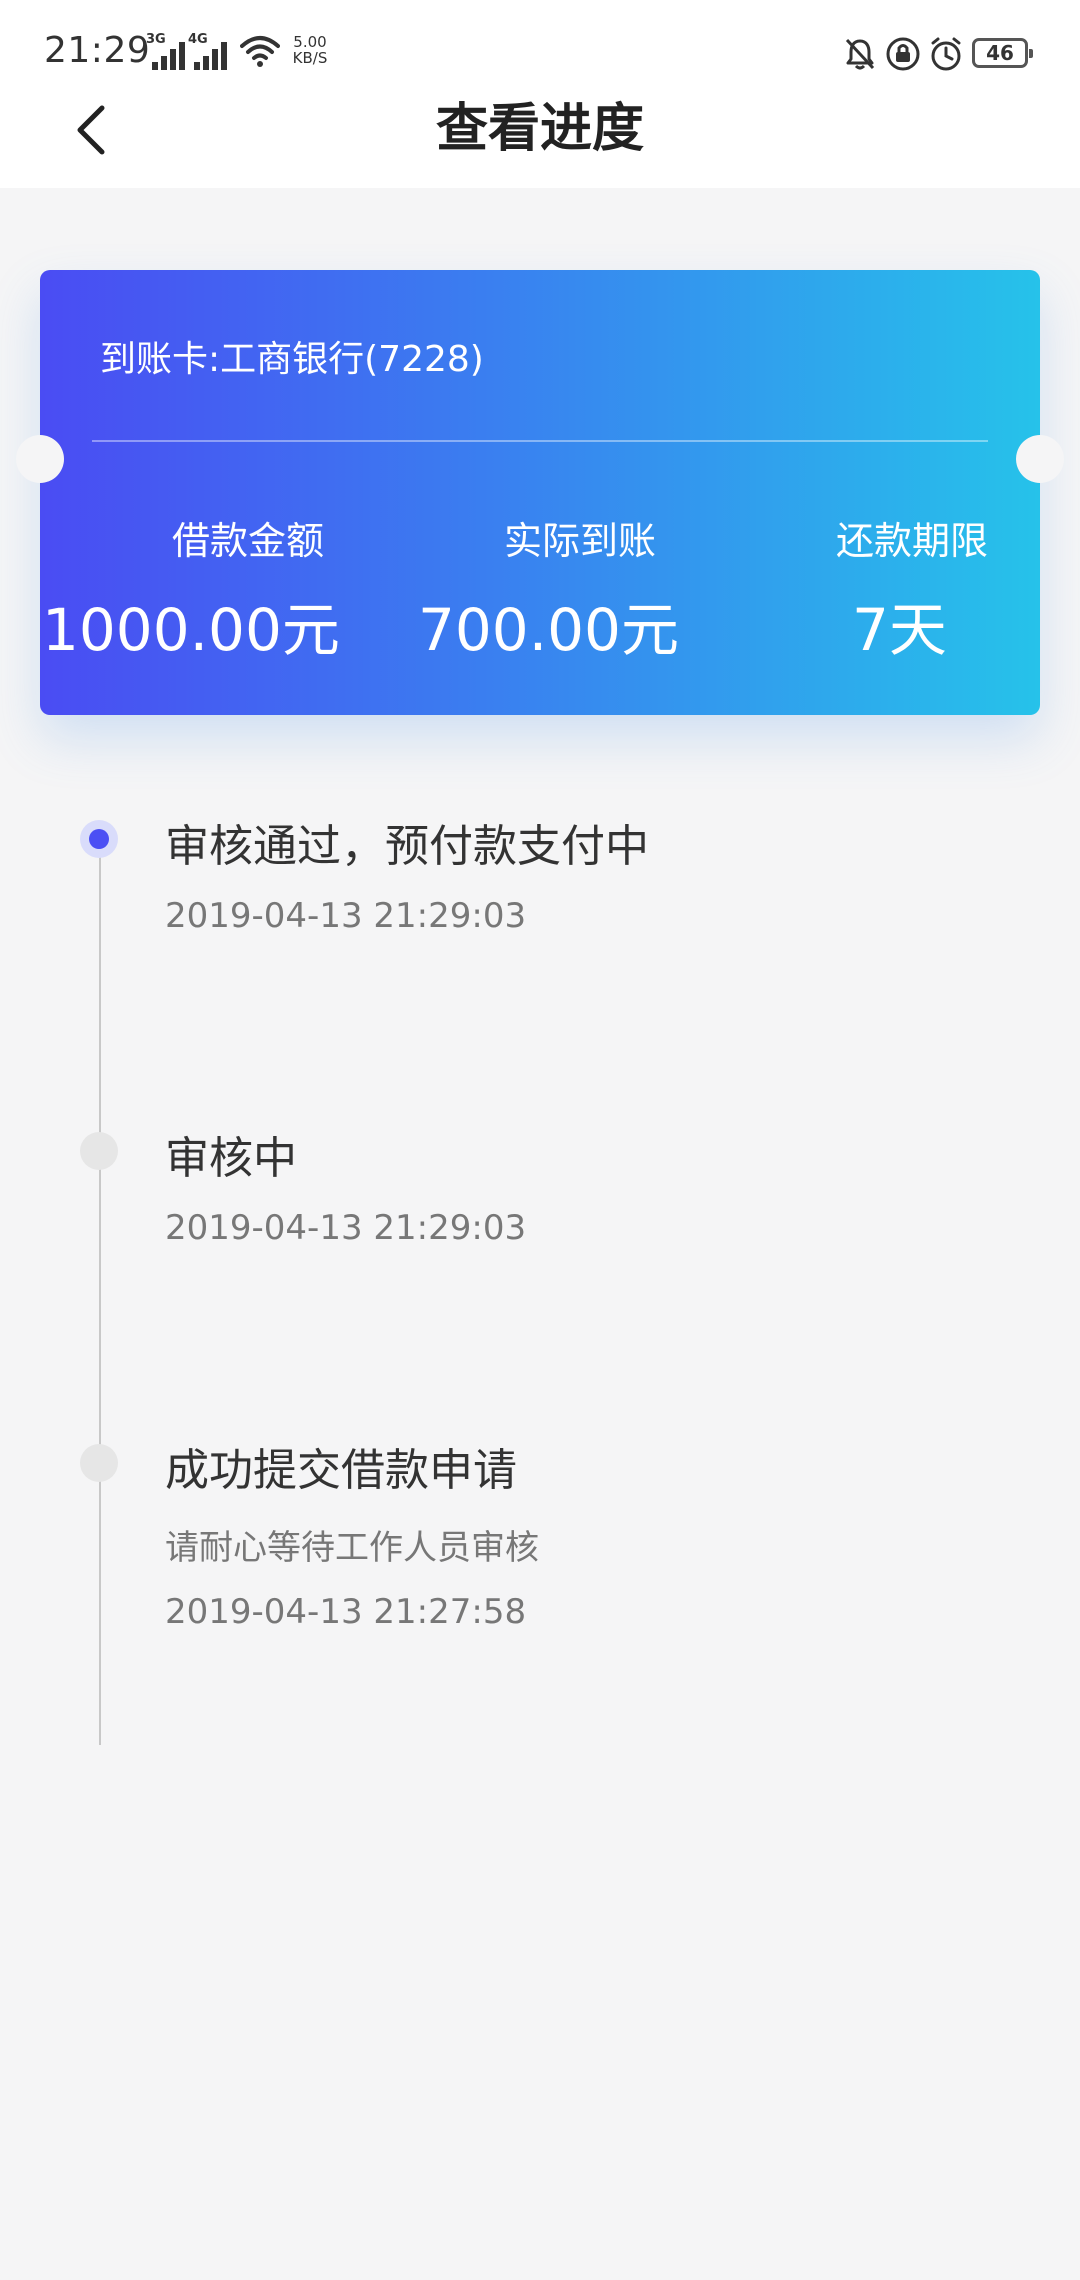 The height and width of the screenshot is (2280, 1080). I want to click on repayment-term-value: 7天, so click(899, 630).